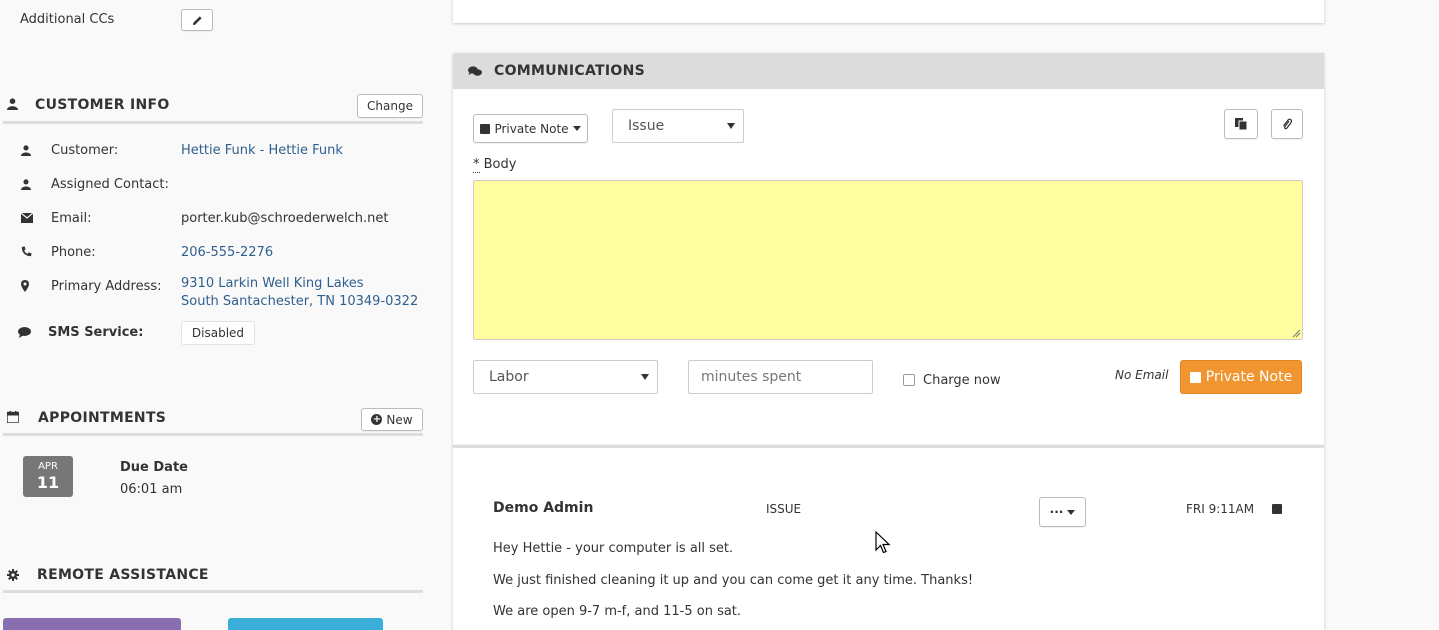 The image size is (1439, 630). What do you see at coordinates (92, 624) in the screenshot?
I see `remote-action-button-purple` at bounding box center [92, 624].